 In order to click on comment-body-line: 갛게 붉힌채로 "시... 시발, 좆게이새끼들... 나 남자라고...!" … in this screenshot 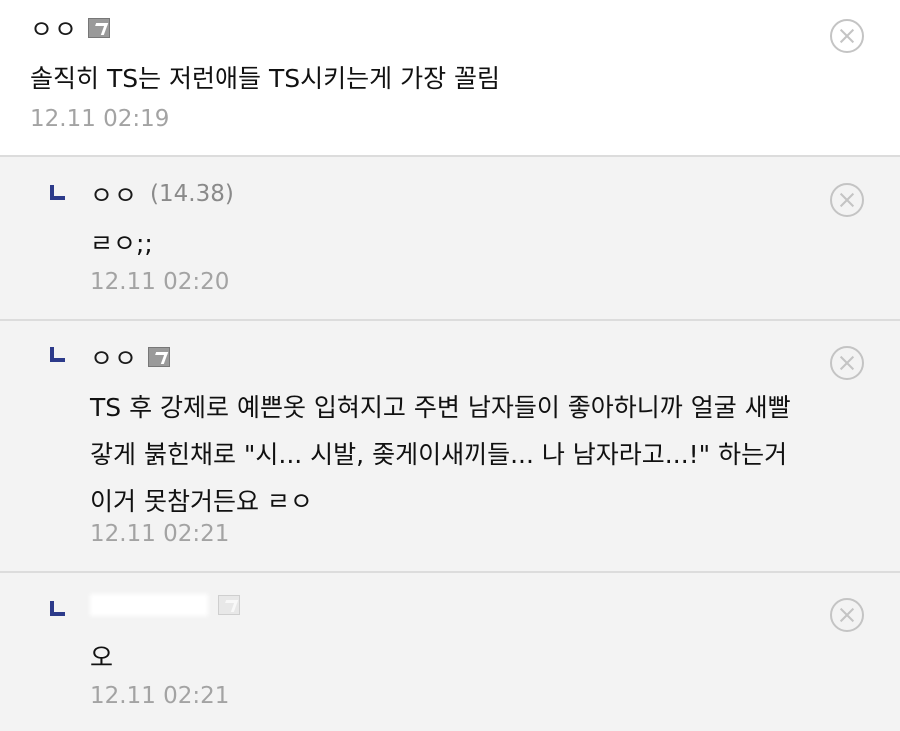, I will do `click(439, 454)`.